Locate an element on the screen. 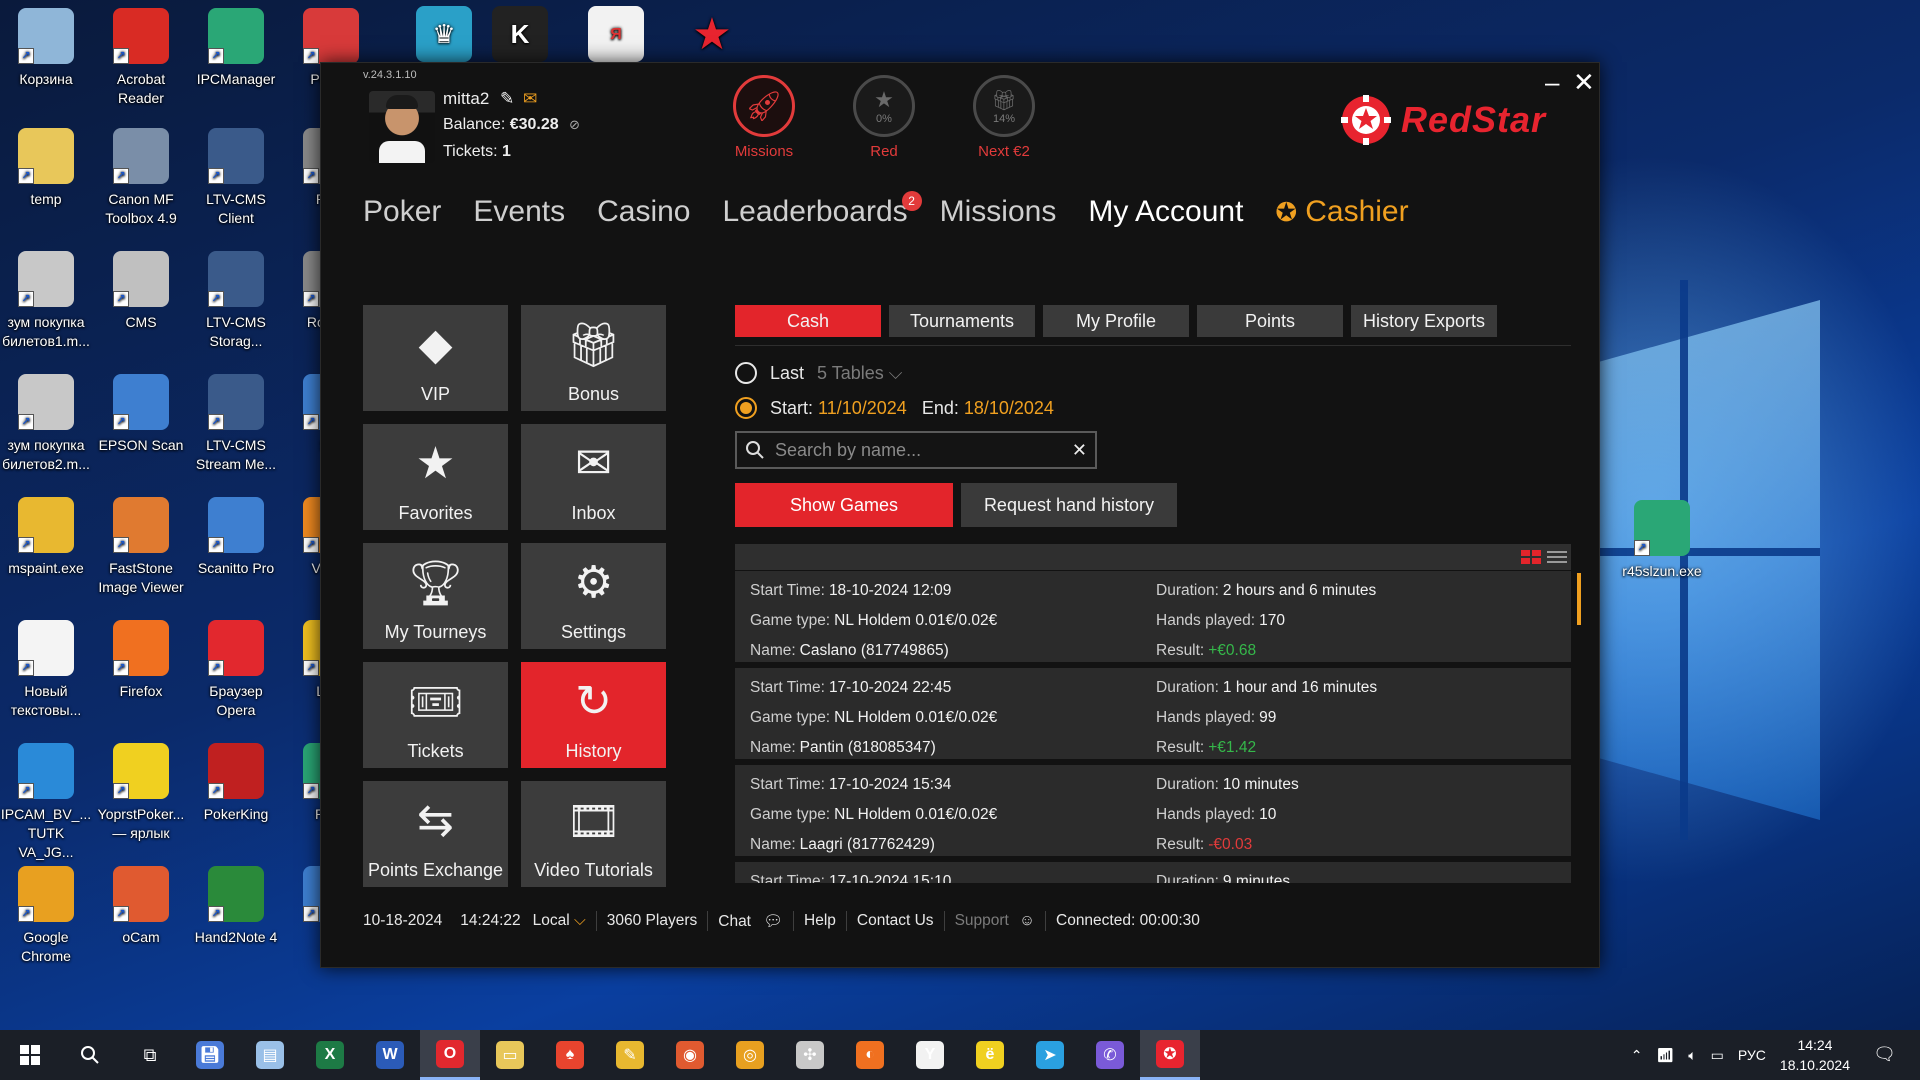 Image resolution: width=1920 pixels, height=1080 pixels. desktop-shortcut: ↗ Acrobat Reader is located at coordinates (141, 58).